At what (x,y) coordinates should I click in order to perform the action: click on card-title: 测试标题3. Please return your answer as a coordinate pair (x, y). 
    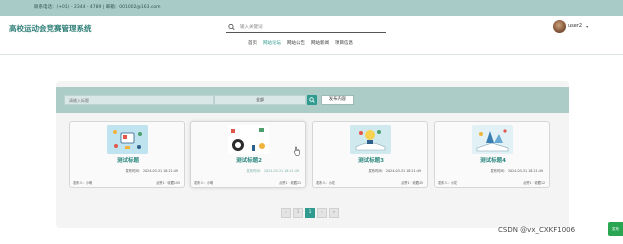
    Looking at the image, I should click on (371, 160).